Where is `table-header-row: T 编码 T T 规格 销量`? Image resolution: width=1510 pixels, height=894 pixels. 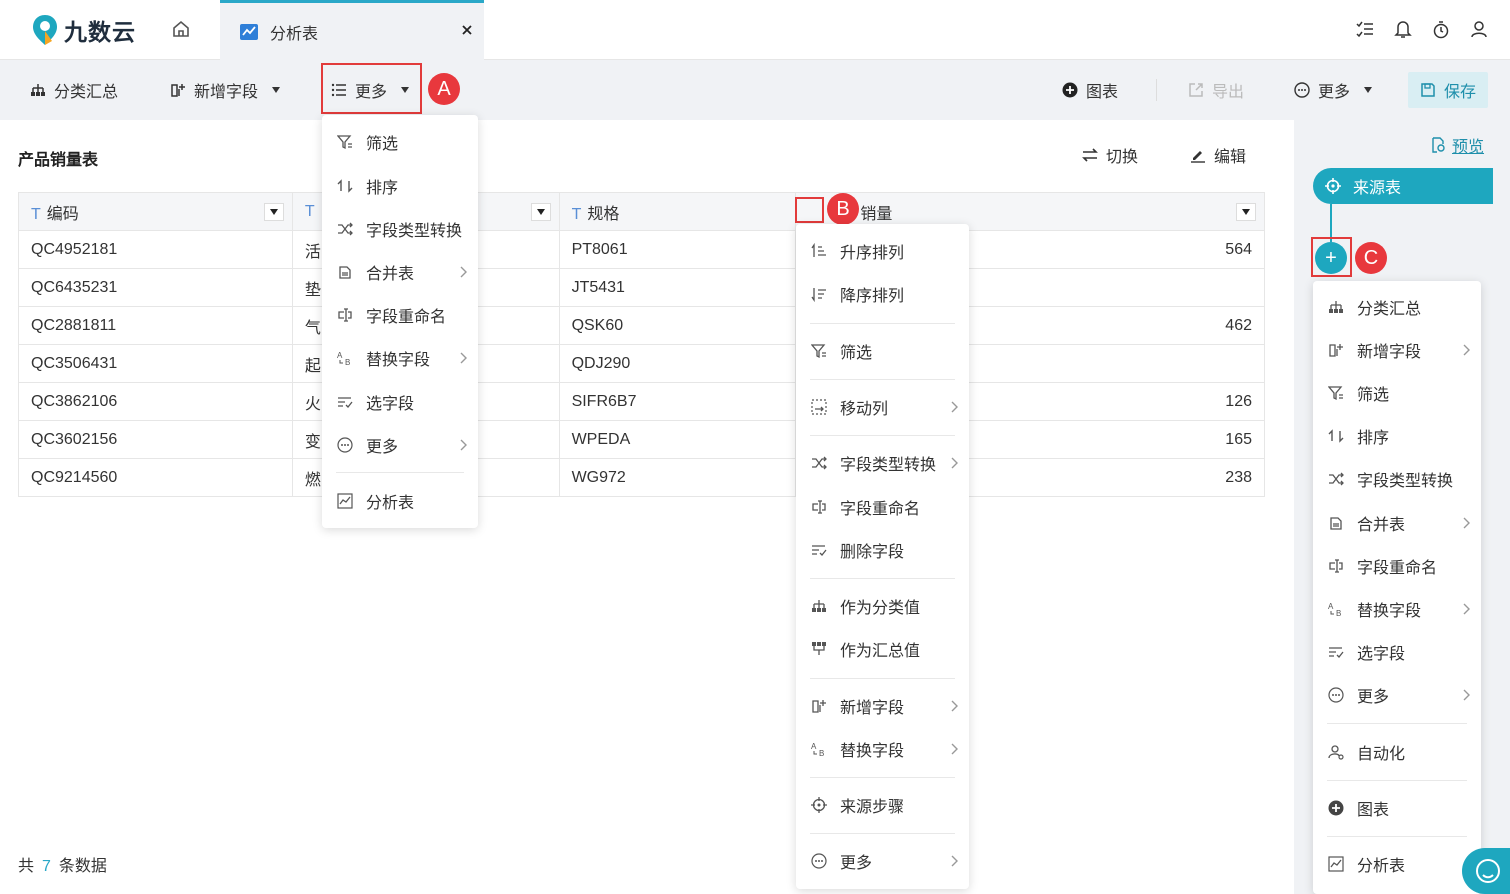
table-header-row: T 编码 T T 规格 销量 is located at coordinates (641, 211).